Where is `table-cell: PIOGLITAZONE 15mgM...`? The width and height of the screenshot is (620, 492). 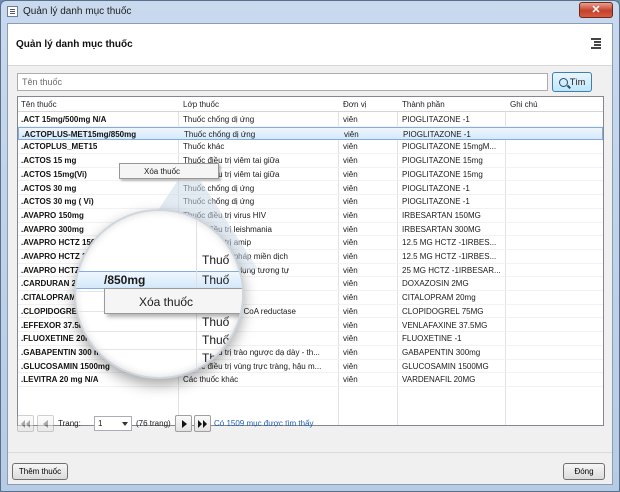 table-cell: PIOGLITAZONE 15mgM... is located at coordinates (449, 147).